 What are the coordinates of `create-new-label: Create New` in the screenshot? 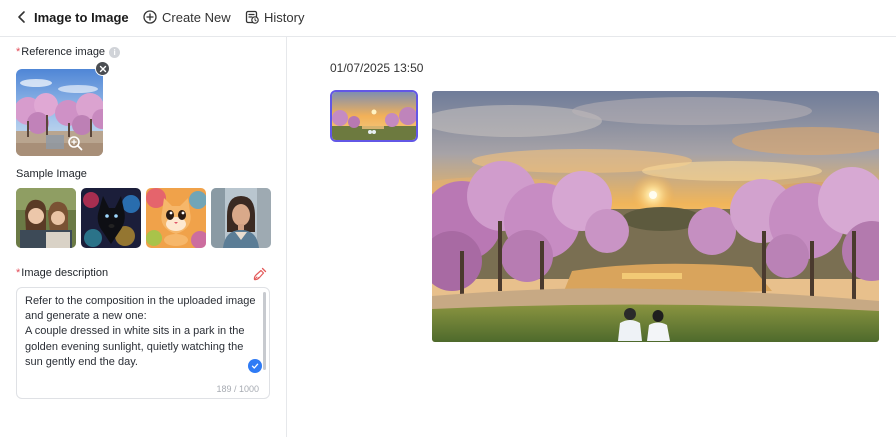 It's located at (196, 17).